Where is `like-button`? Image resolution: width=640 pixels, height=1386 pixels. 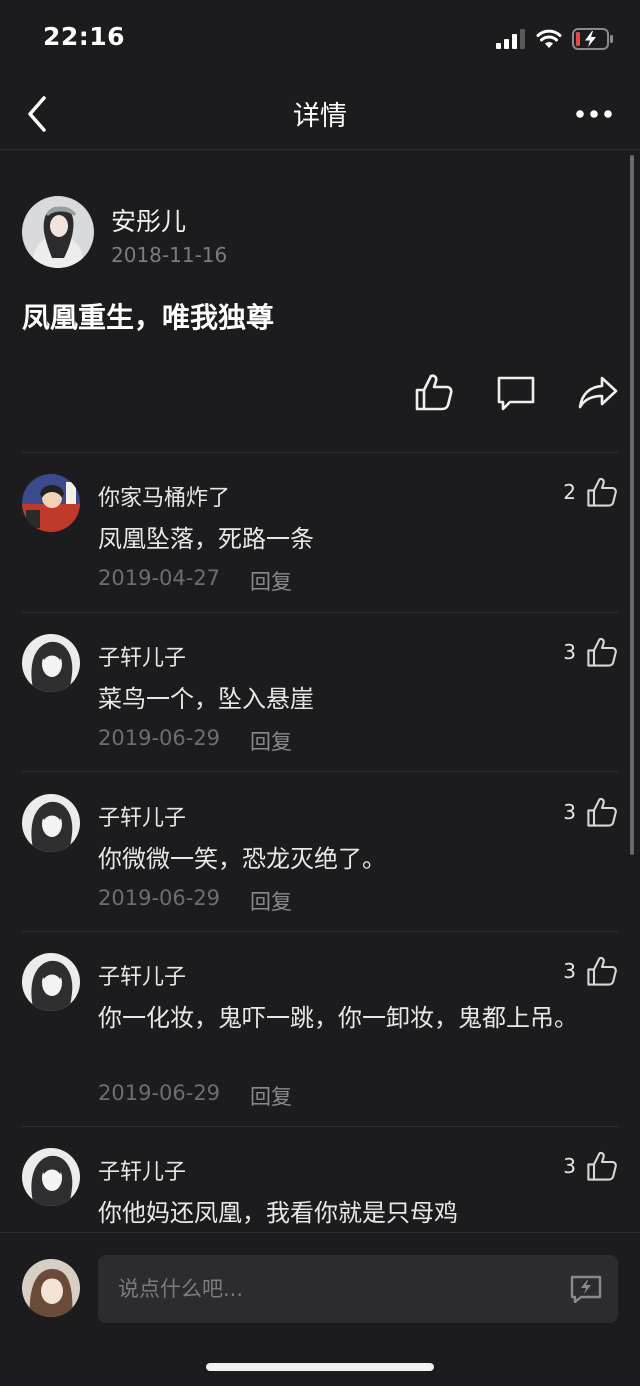
like-button is located at coordinates (434, 392).